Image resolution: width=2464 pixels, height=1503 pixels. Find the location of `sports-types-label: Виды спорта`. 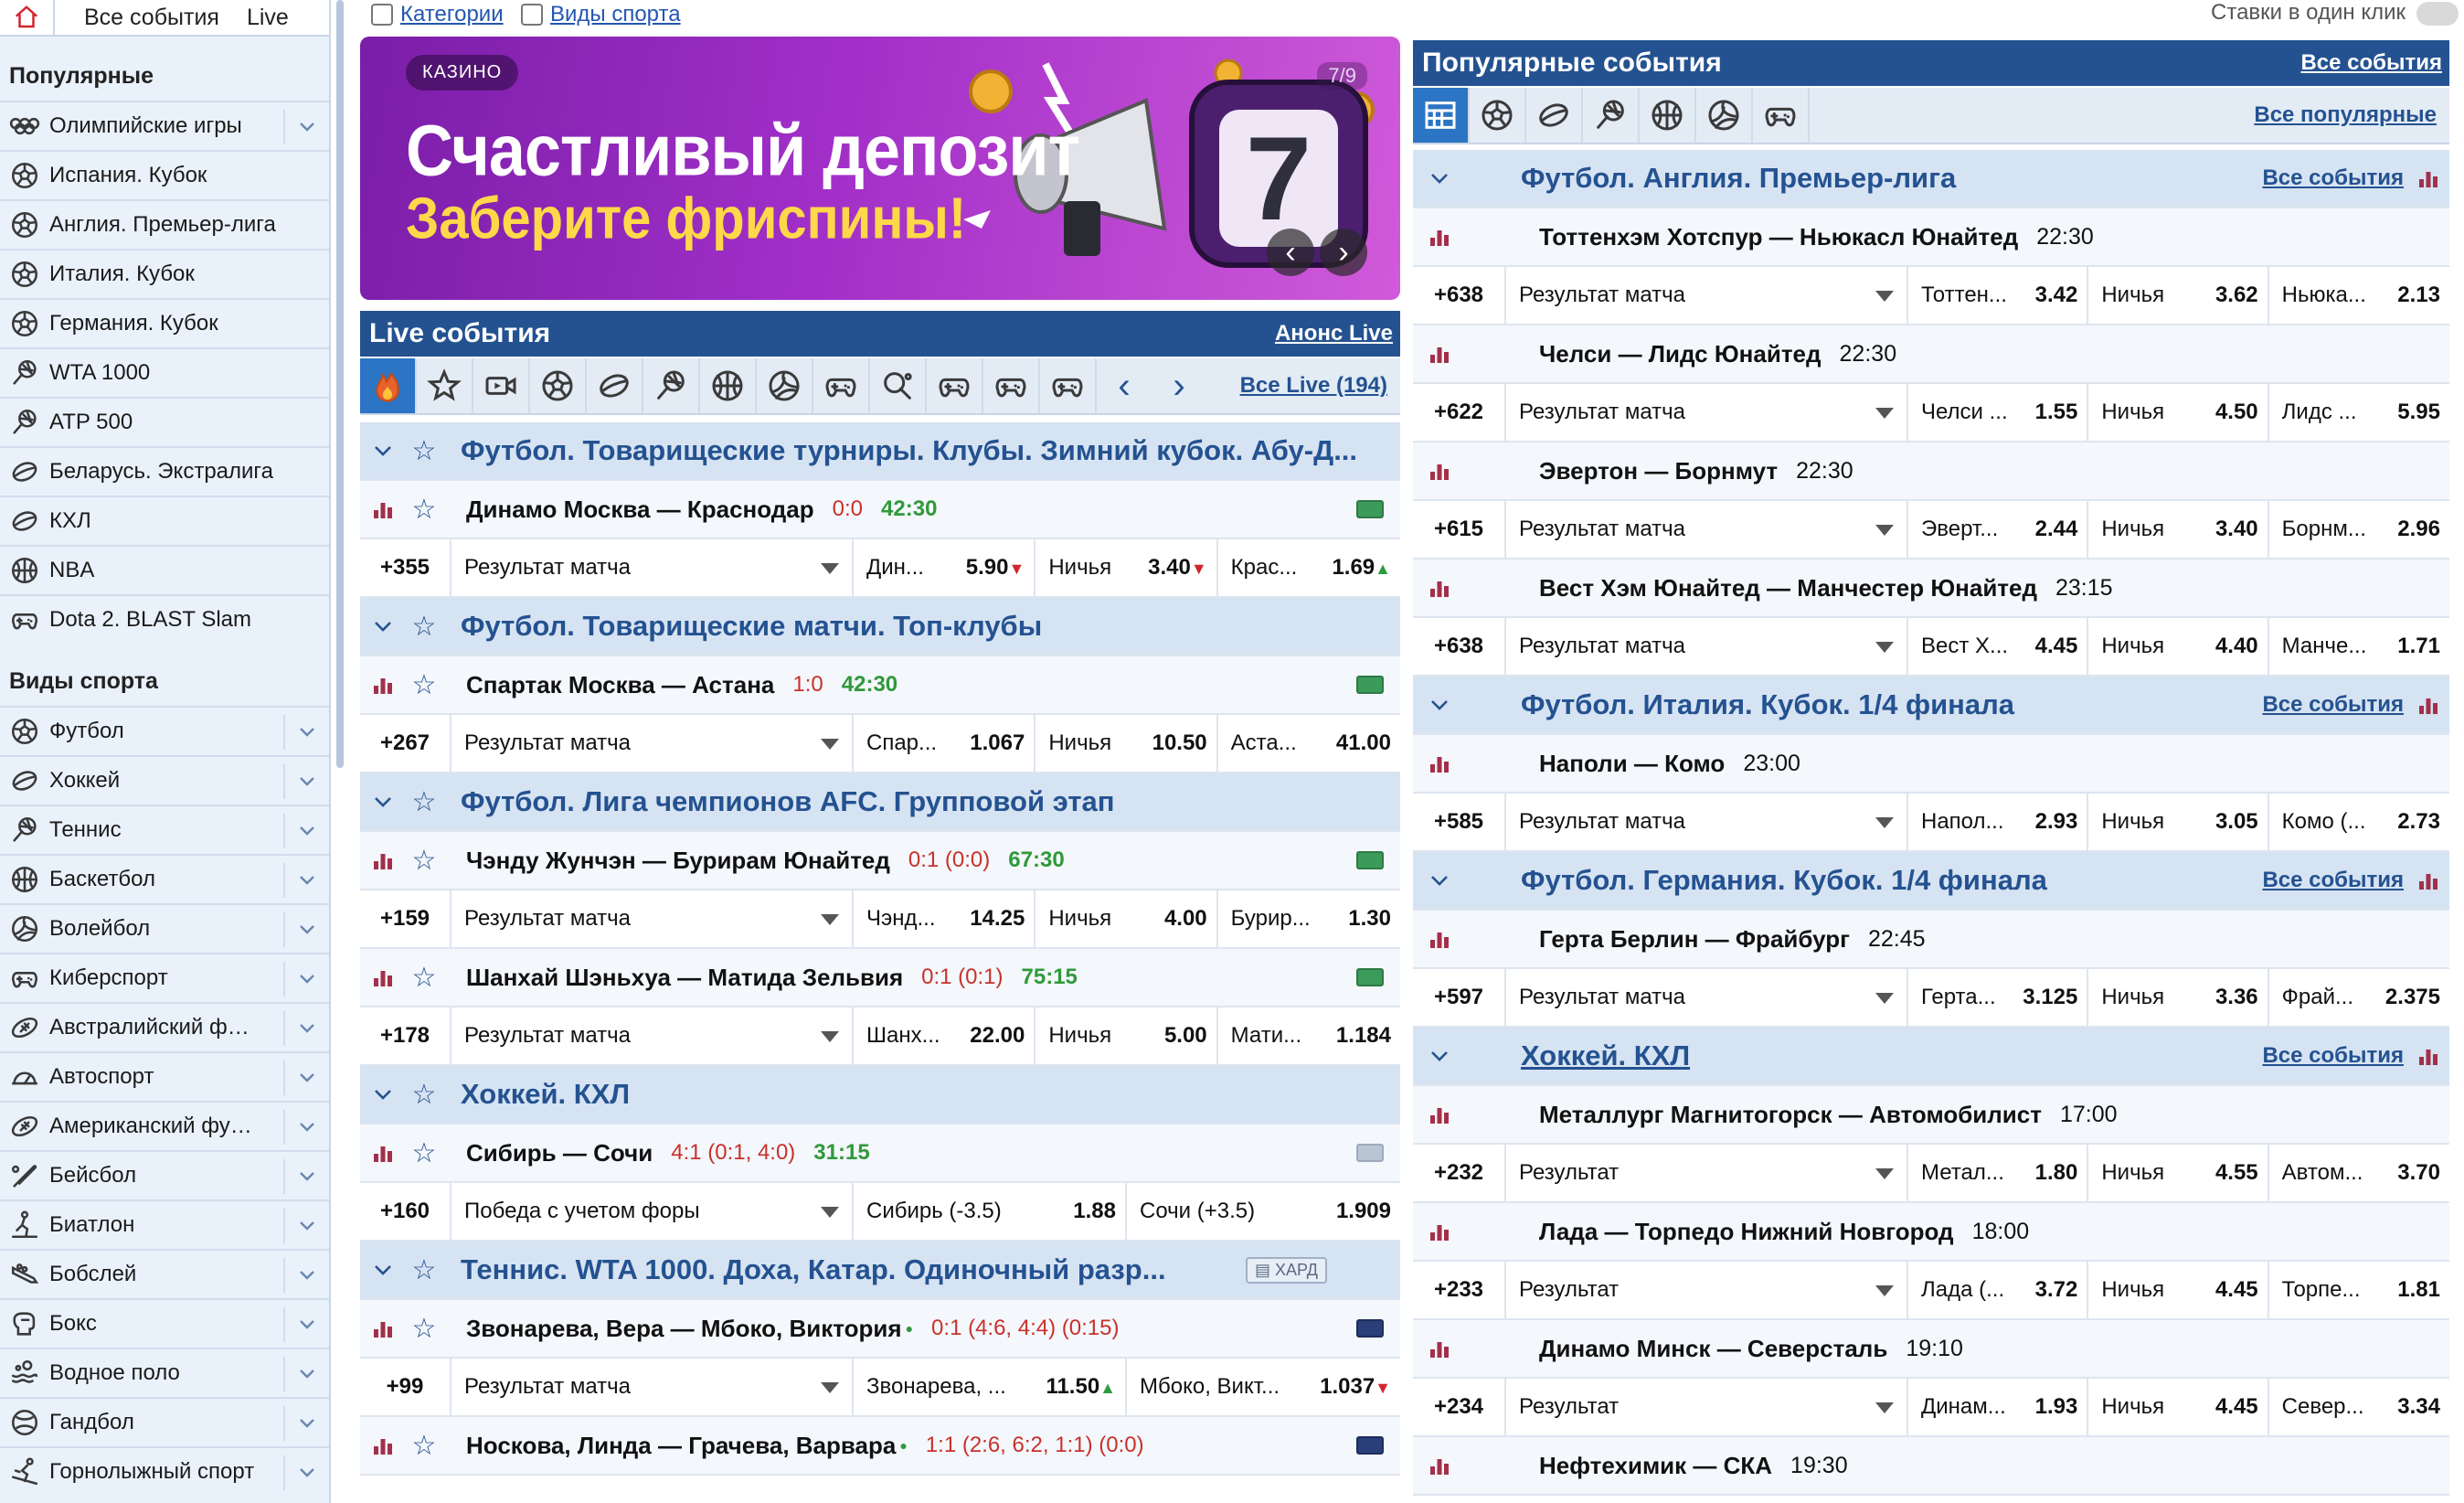

sports-types-label: Виды спорта is located at coordinates (615, 14).